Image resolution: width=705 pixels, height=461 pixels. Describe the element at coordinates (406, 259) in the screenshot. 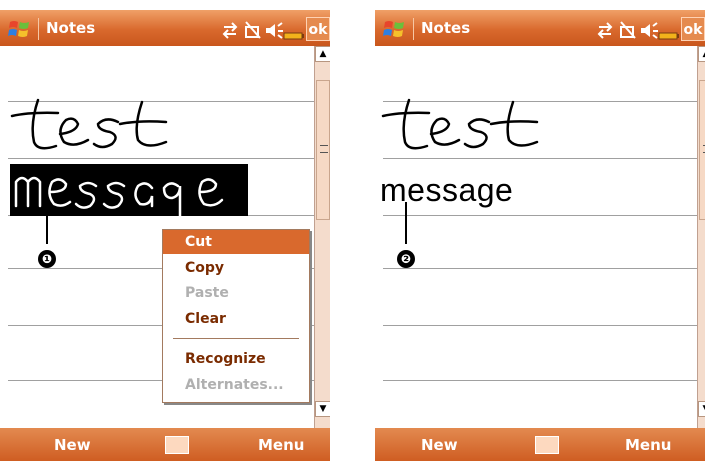

I see `callout-badge: ❷` at that location.